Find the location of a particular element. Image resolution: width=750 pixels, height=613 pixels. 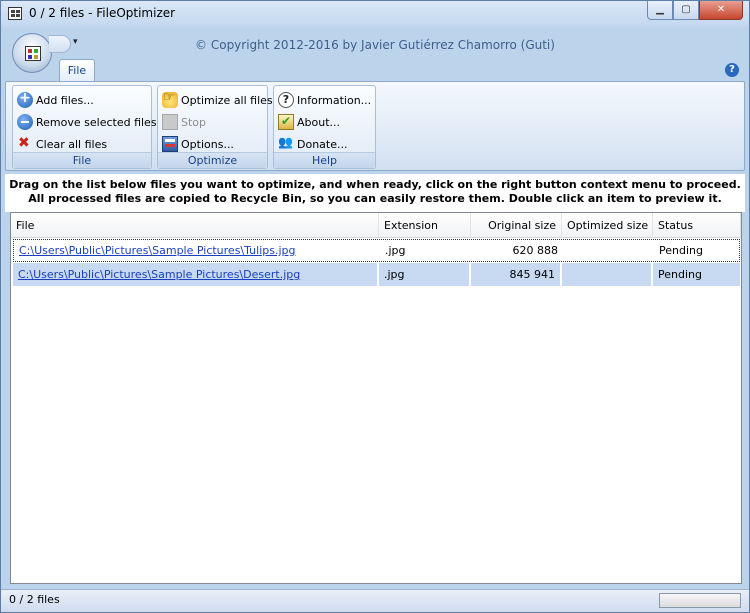

ribbon-group-label-file: File is located at coordinates (82, 160).